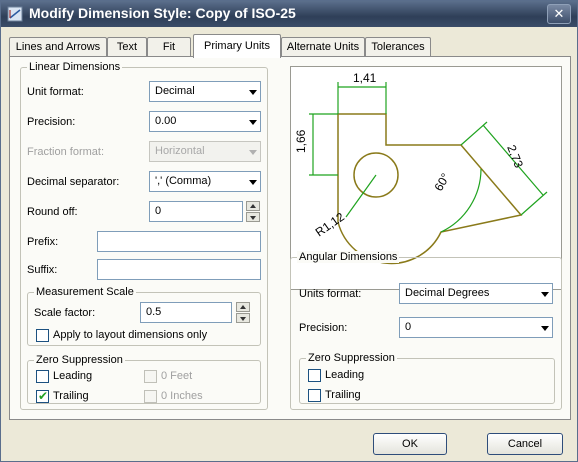 This screenshot has width=578, height=462. What do you see at coordinates (180, 151) in the screenshot?
I see `fraction-format-value: Horizontal` at bounding box center [180, 151].